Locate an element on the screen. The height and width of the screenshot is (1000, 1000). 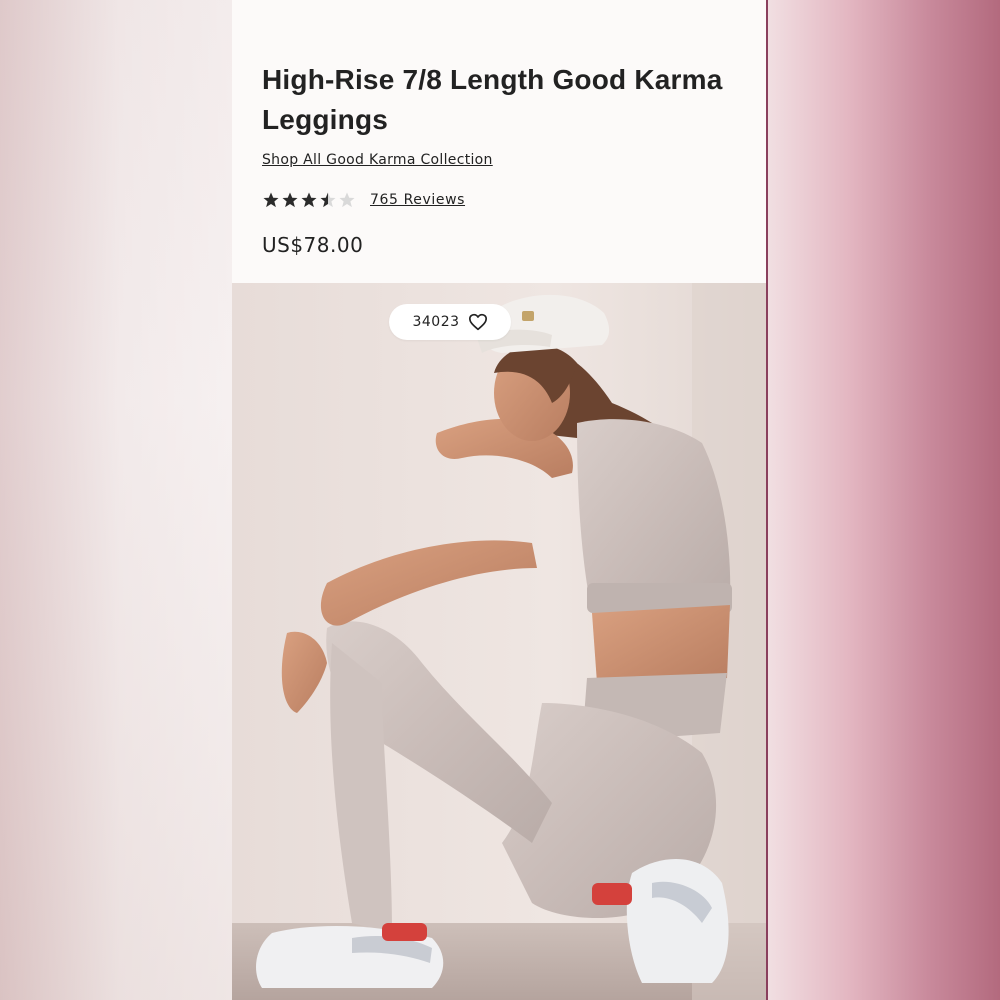
star-half-icon is located at coordinates (328, 200).